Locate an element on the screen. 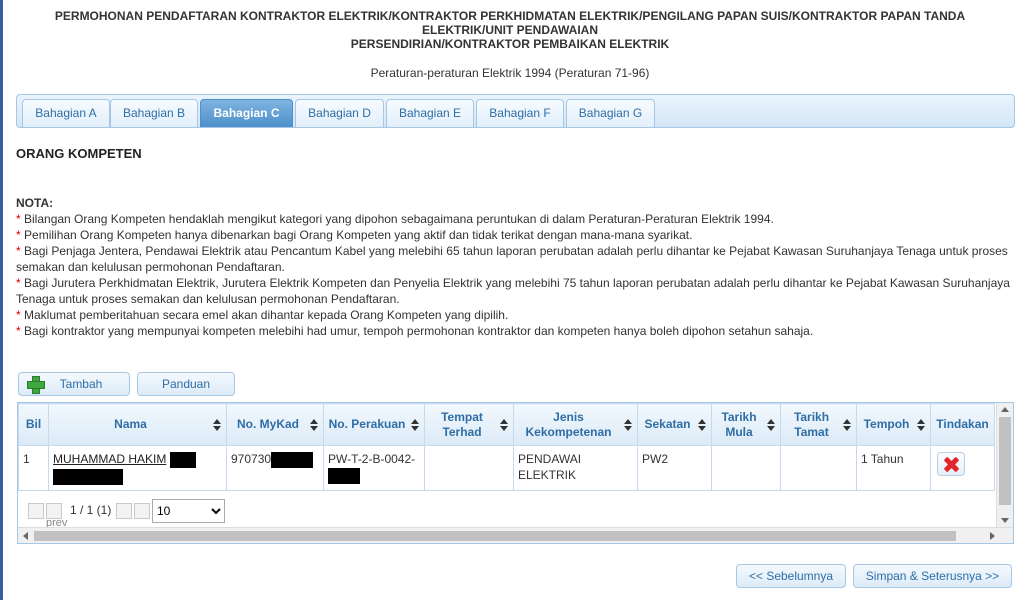 This screenshot has width=1018, height=600. vertical-scrollbar is located at coordinates (1004, 465).